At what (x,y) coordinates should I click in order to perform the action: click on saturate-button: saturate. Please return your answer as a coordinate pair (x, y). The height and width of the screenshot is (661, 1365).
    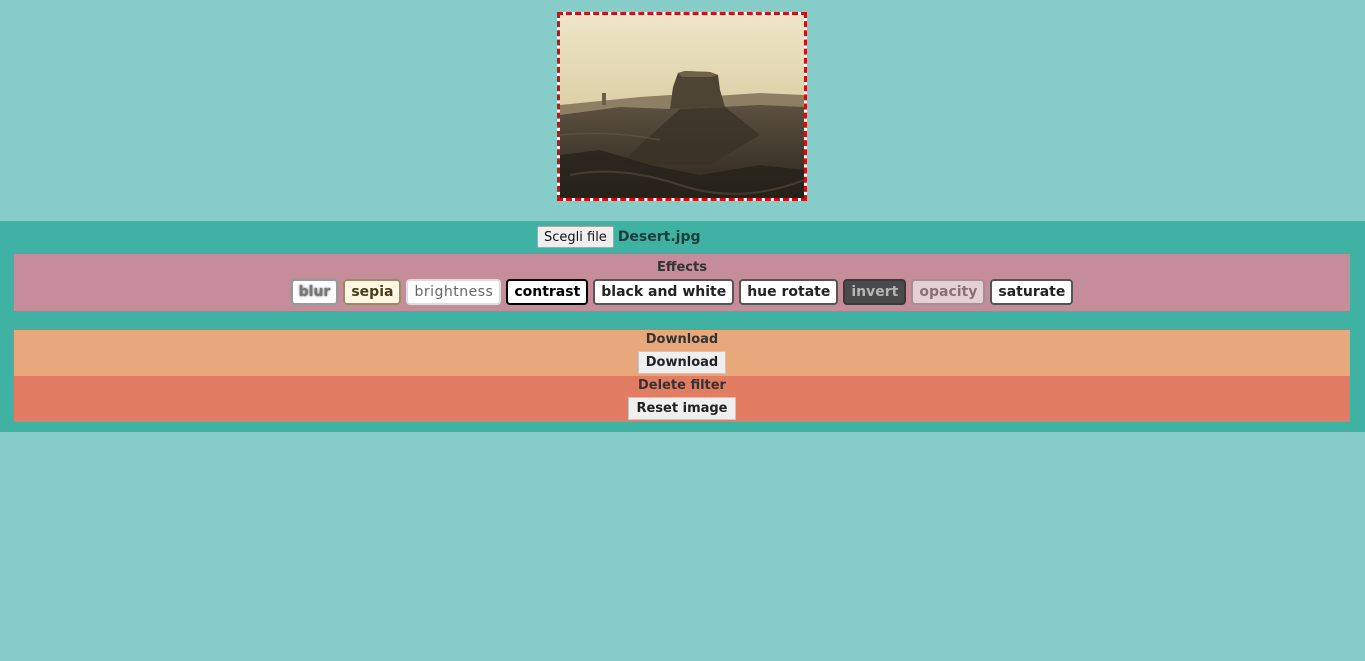
    Looking at the image, I should click on (1032, 292).